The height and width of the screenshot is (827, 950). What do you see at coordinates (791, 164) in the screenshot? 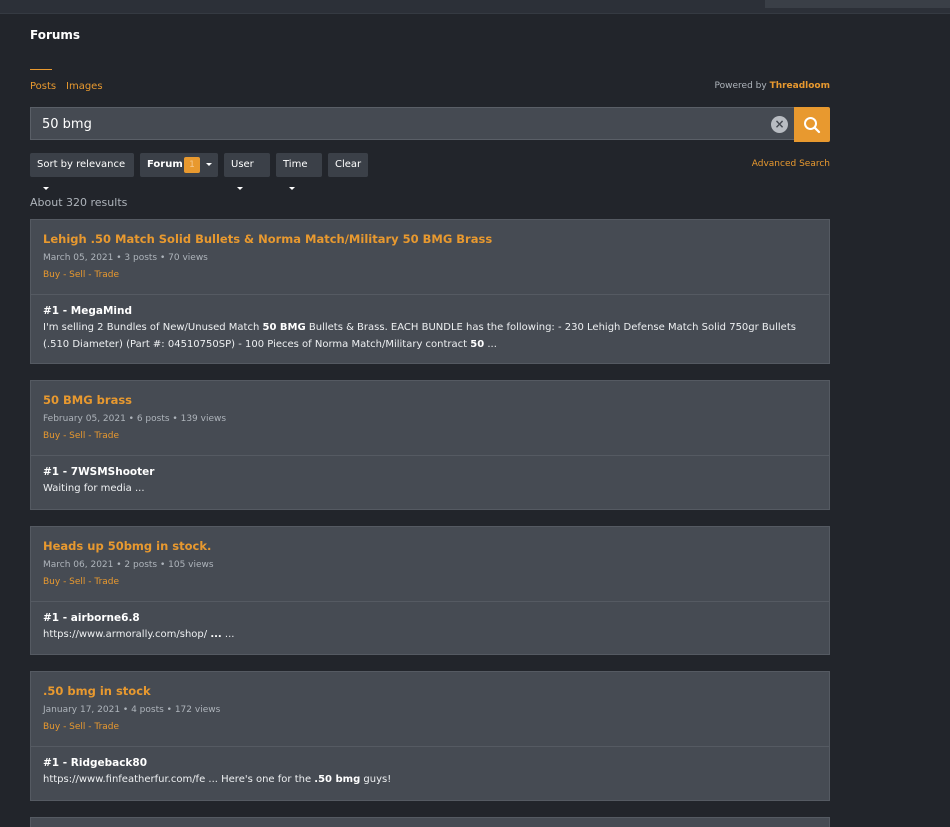
I see `advanced-search-link: Advanced Search` at bounding box center [791, 164].